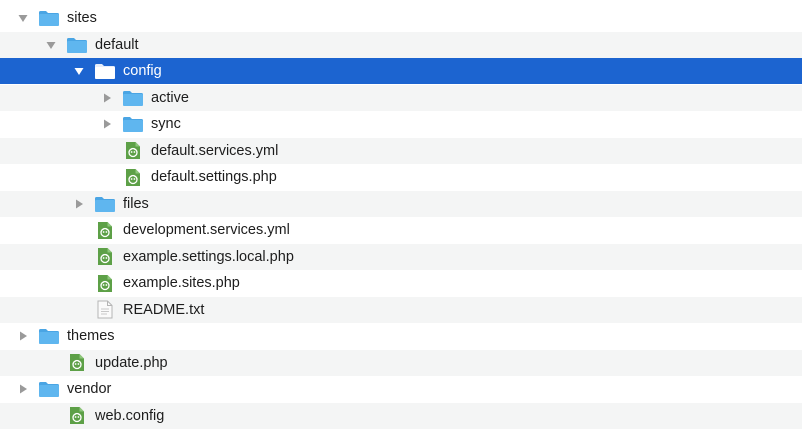 This screenshot has width=802, height=429. Describe the element at coordinates (401, 177) in the screenshot. I see `tree-row: default.settings.php` at that location.